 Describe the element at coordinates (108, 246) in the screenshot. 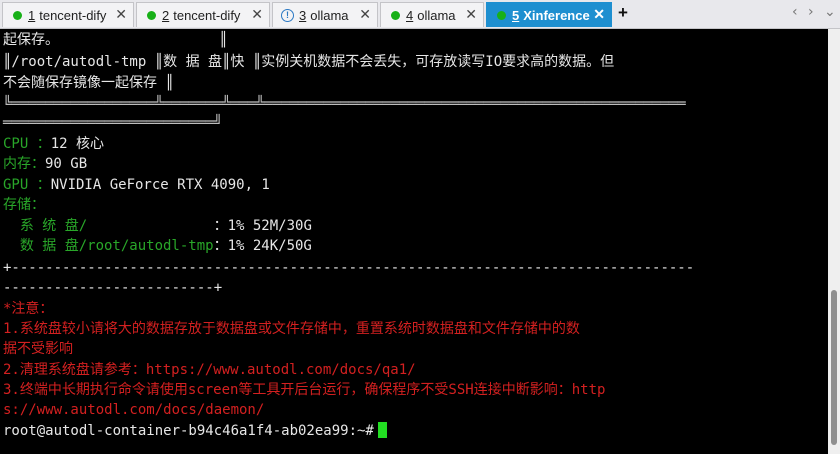

I see `data-disk-label: 数 据 盘/root/autodl-tmp` at that location.